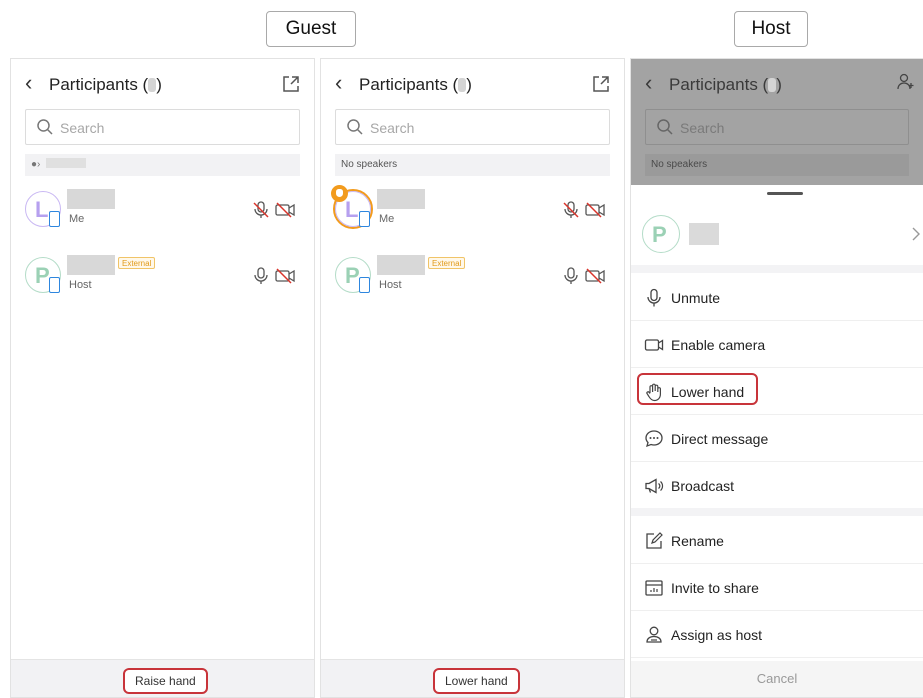 The image size is (923, 698). I want to click on panel-footer: Raise hand, so click(162, 678).